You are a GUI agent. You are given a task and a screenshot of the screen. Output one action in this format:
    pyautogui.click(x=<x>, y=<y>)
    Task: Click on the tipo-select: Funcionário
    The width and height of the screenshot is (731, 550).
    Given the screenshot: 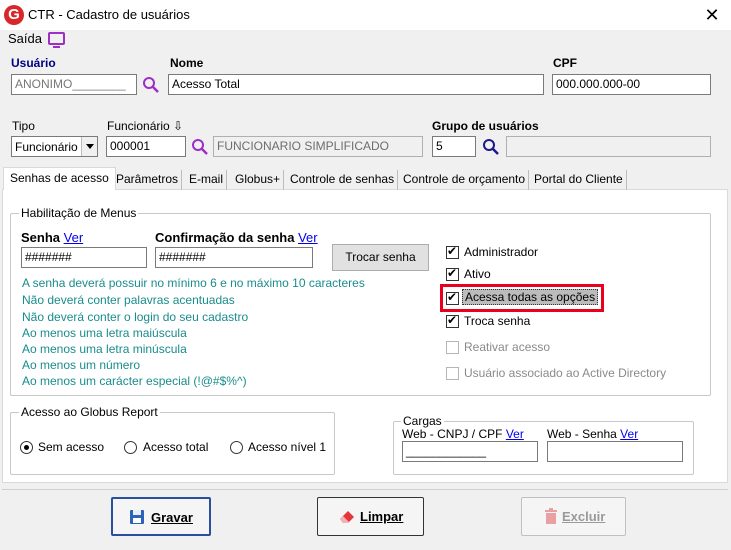 What is the action you would take?
    pyautogui.click(x=54, y=146)
    